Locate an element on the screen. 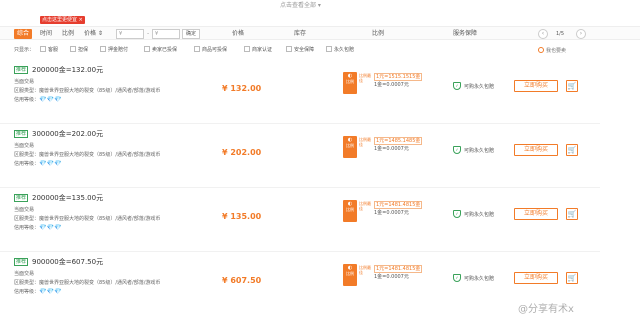  listing-title: 200000金=132.00元 is located at coordinates (67, 70).